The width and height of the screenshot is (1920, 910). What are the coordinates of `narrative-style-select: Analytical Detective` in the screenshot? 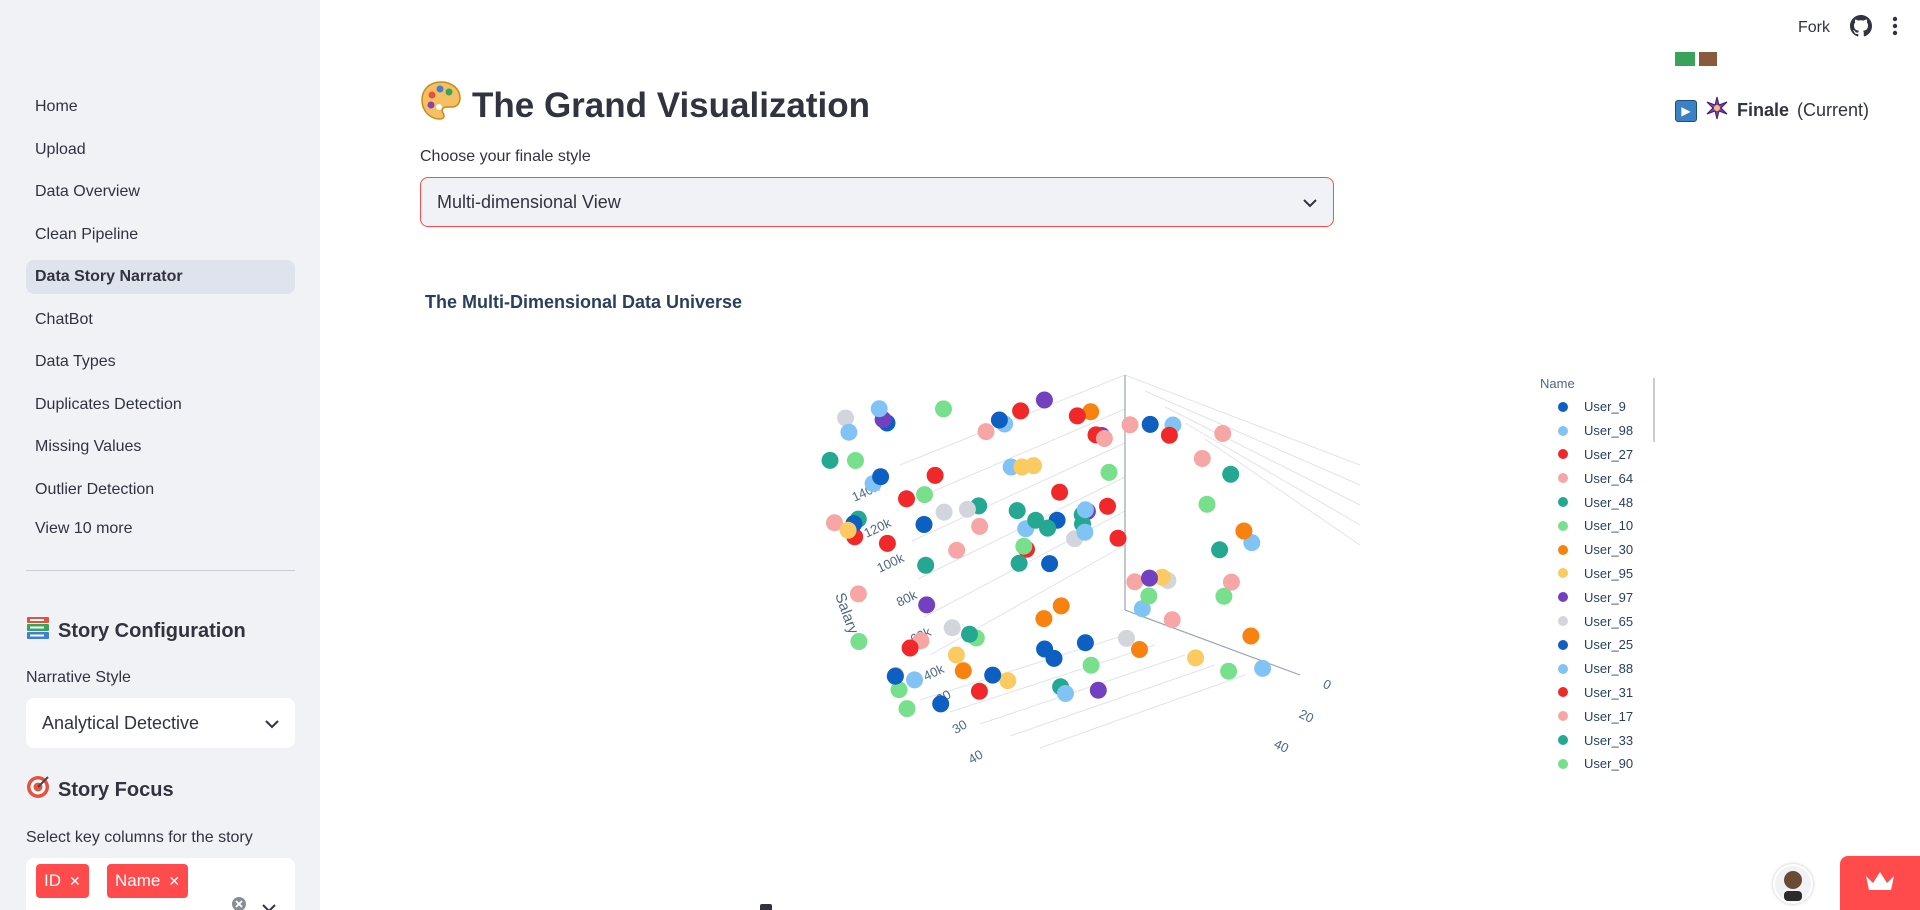 It's located at (160, 723).